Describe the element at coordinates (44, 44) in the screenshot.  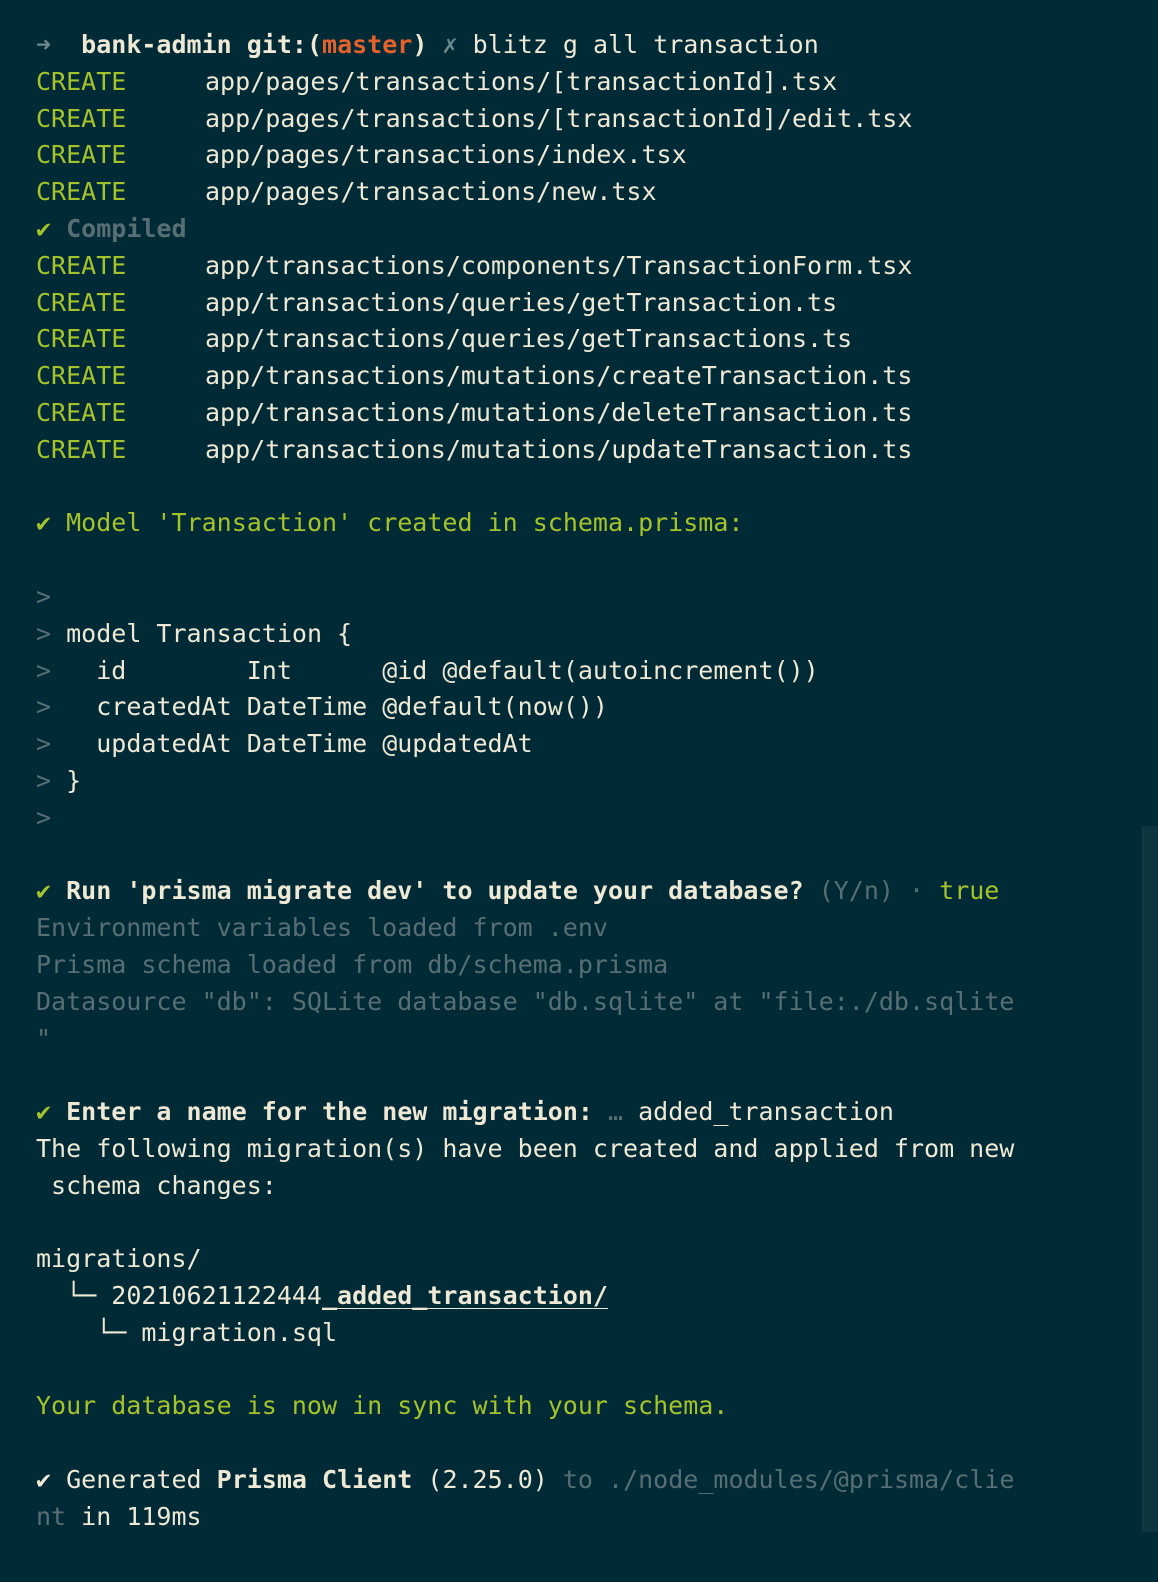
I see `prompt-arrow-icon: ➜` at that location.